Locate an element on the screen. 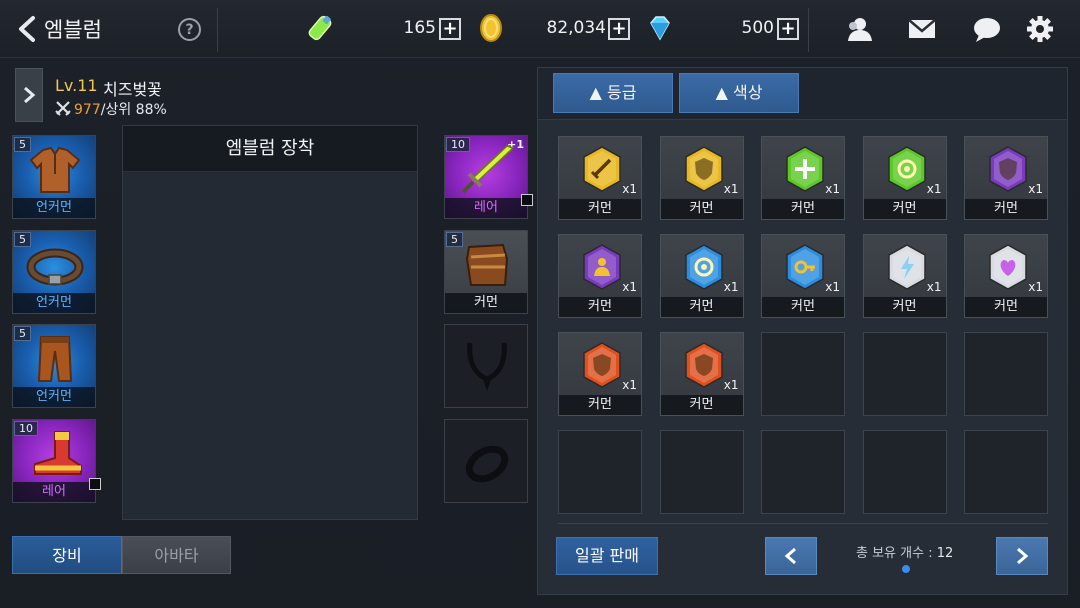 The height and width of the screenshot is (608, 1080). gold-sword-emblem-icon is located at coordinates (602, 169).